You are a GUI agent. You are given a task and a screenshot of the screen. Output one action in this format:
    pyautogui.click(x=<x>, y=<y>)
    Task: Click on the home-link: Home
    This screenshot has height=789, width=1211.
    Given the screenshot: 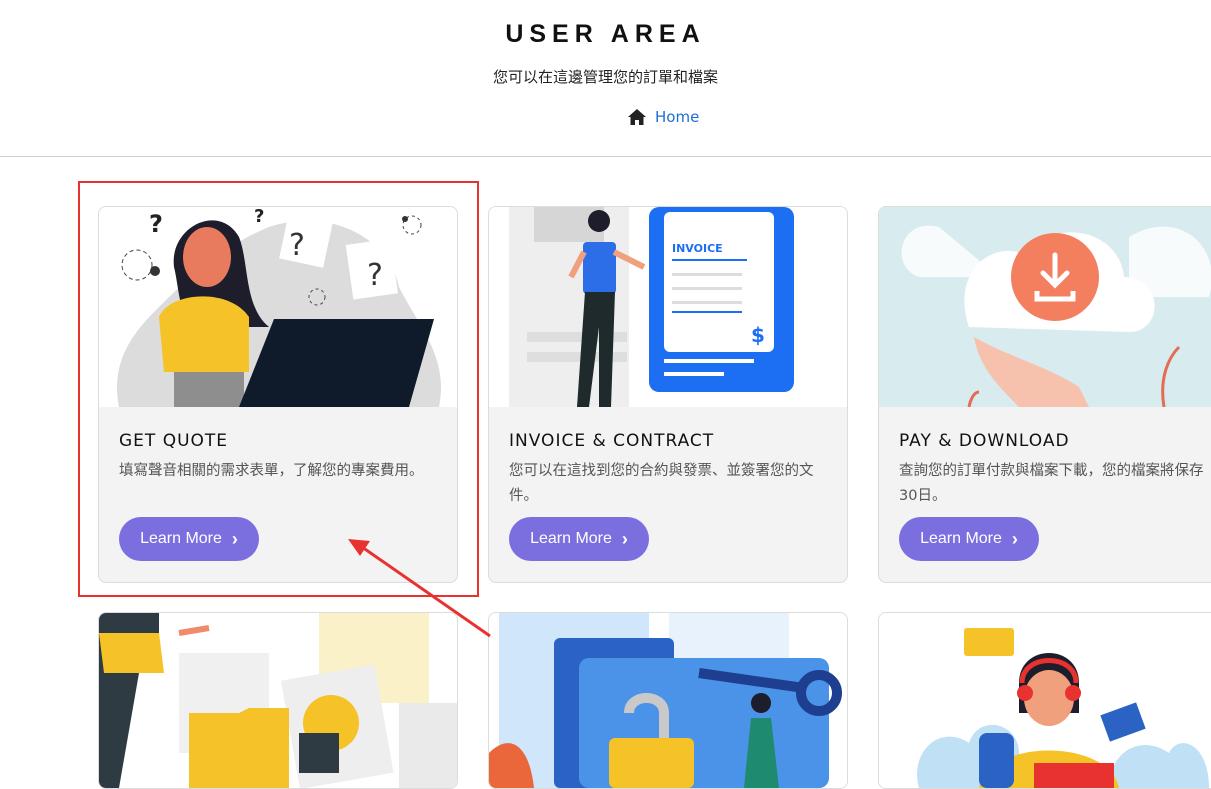 What is the action you would take?
    pyautogui.click(x=663, y=117)
    